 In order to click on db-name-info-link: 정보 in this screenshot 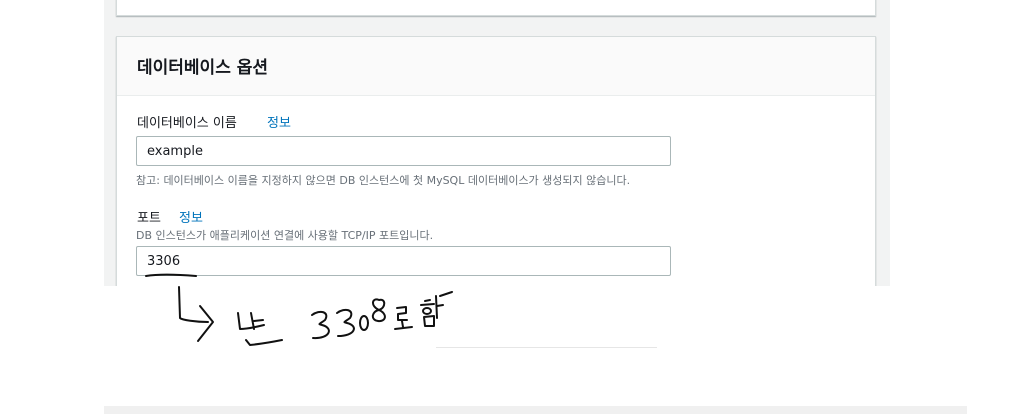, I will do `click(279, 121)`.